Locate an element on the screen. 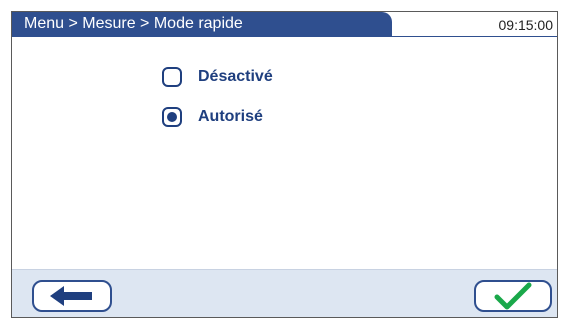  footer-bar is located at coordinates (284, 293).